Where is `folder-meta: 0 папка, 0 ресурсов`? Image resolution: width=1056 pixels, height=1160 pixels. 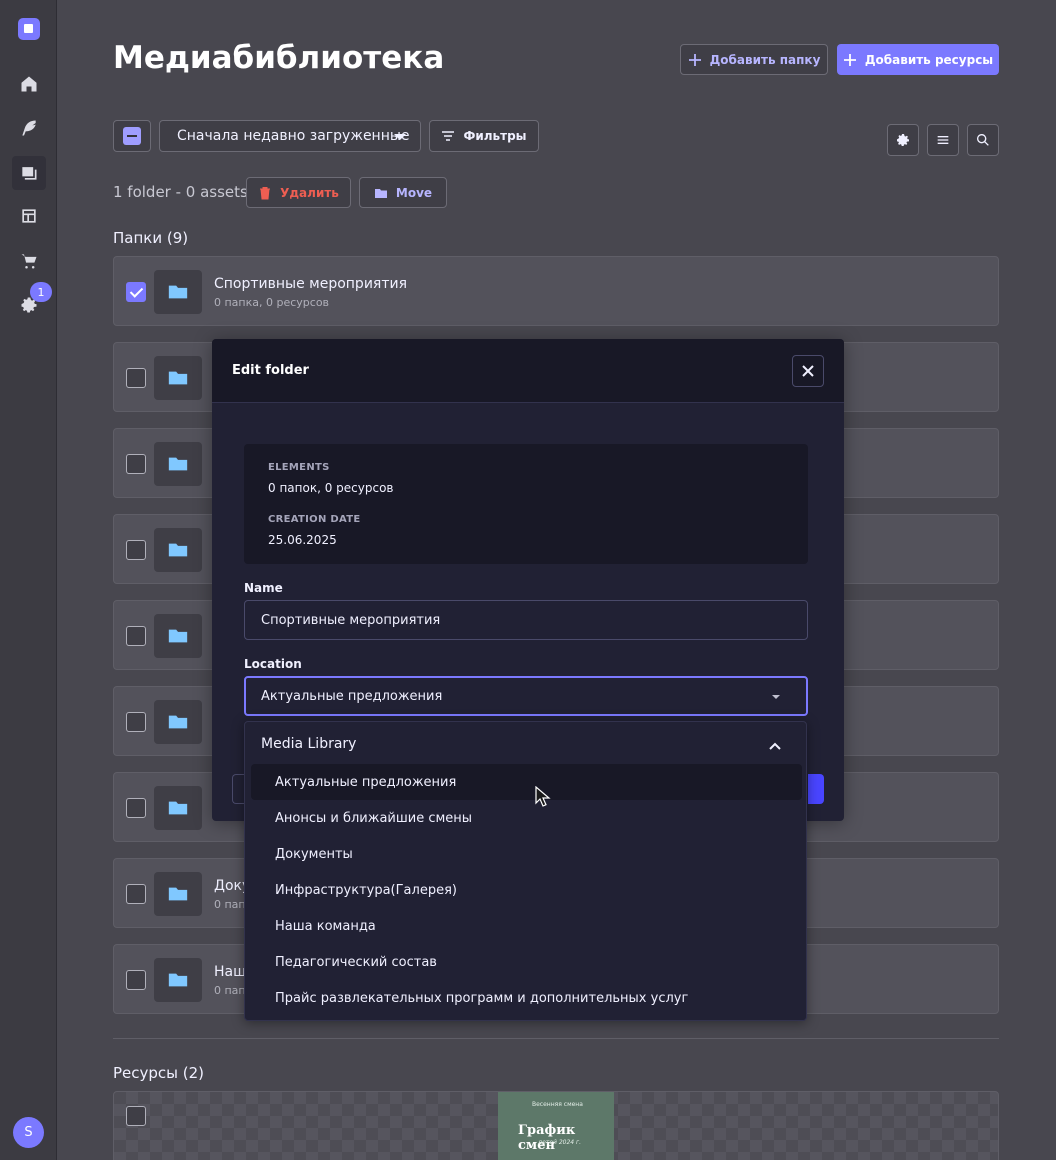
folder-meta: 0 папка, 0 ресурсов is located at coordinates (272, 302).